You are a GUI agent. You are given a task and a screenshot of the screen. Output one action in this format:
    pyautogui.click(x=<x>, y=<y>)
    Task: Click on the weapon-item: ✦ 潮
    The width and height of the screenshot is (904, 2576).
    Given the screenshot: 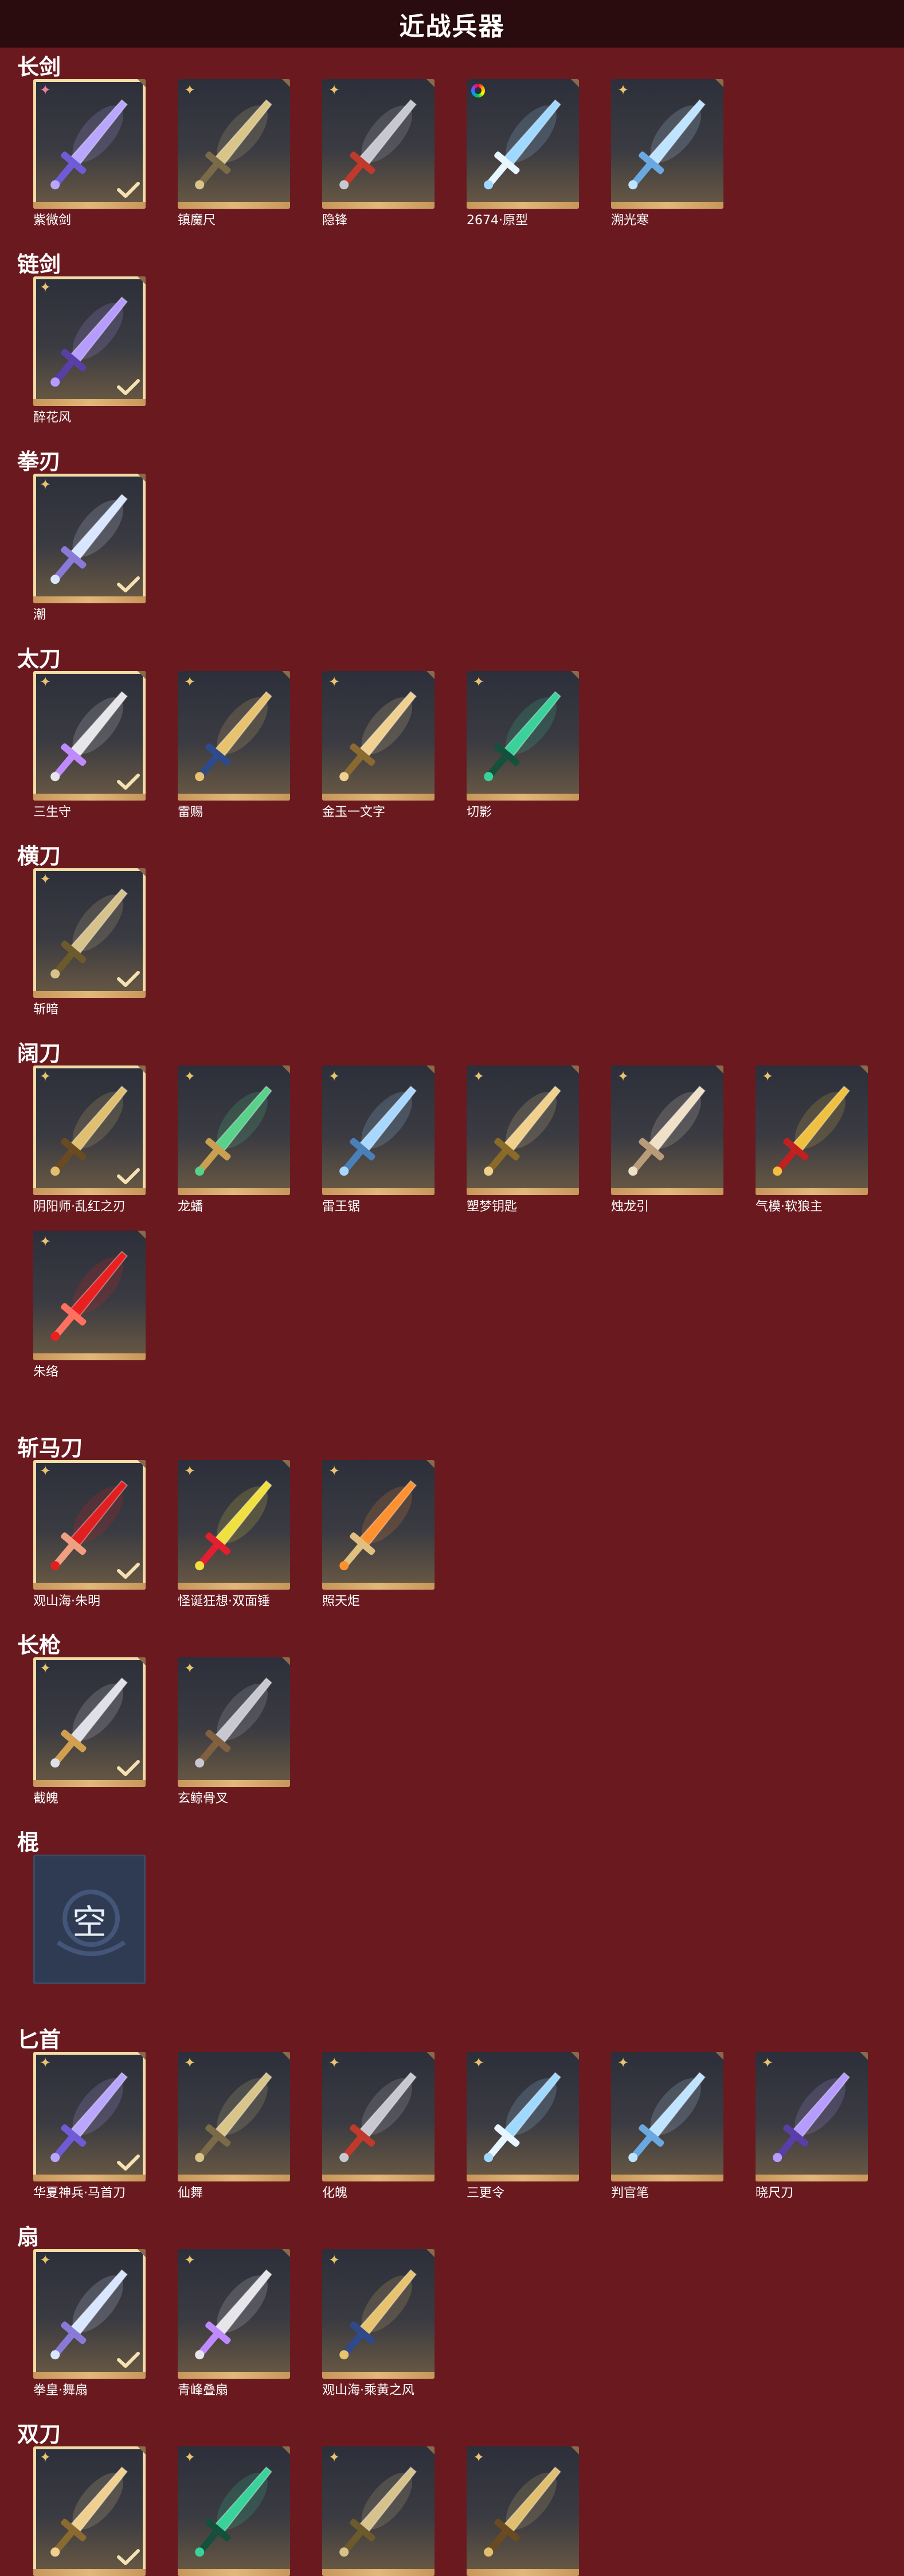 What is the action you would take?
    pyautogui.click(x=90, y=548)
    